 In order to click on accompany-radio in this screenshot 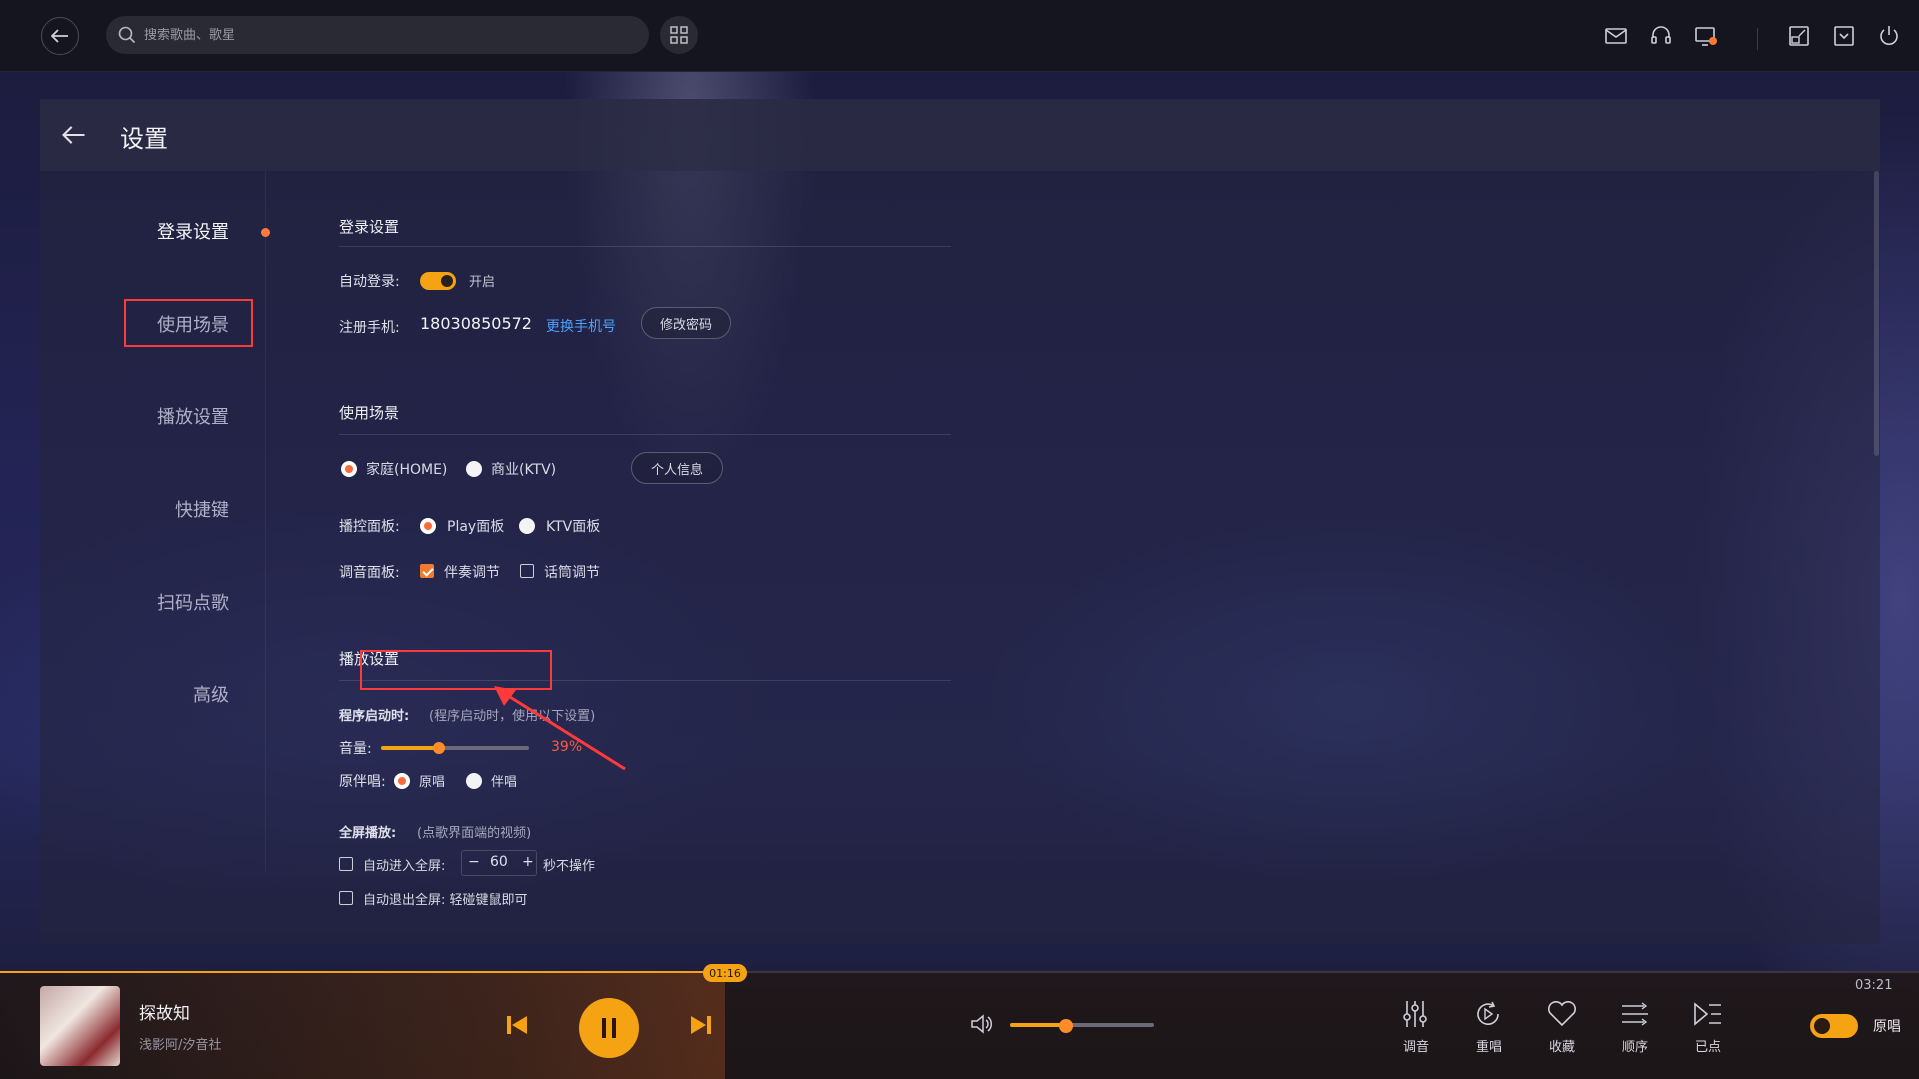, I will do `click(474, 781)`.